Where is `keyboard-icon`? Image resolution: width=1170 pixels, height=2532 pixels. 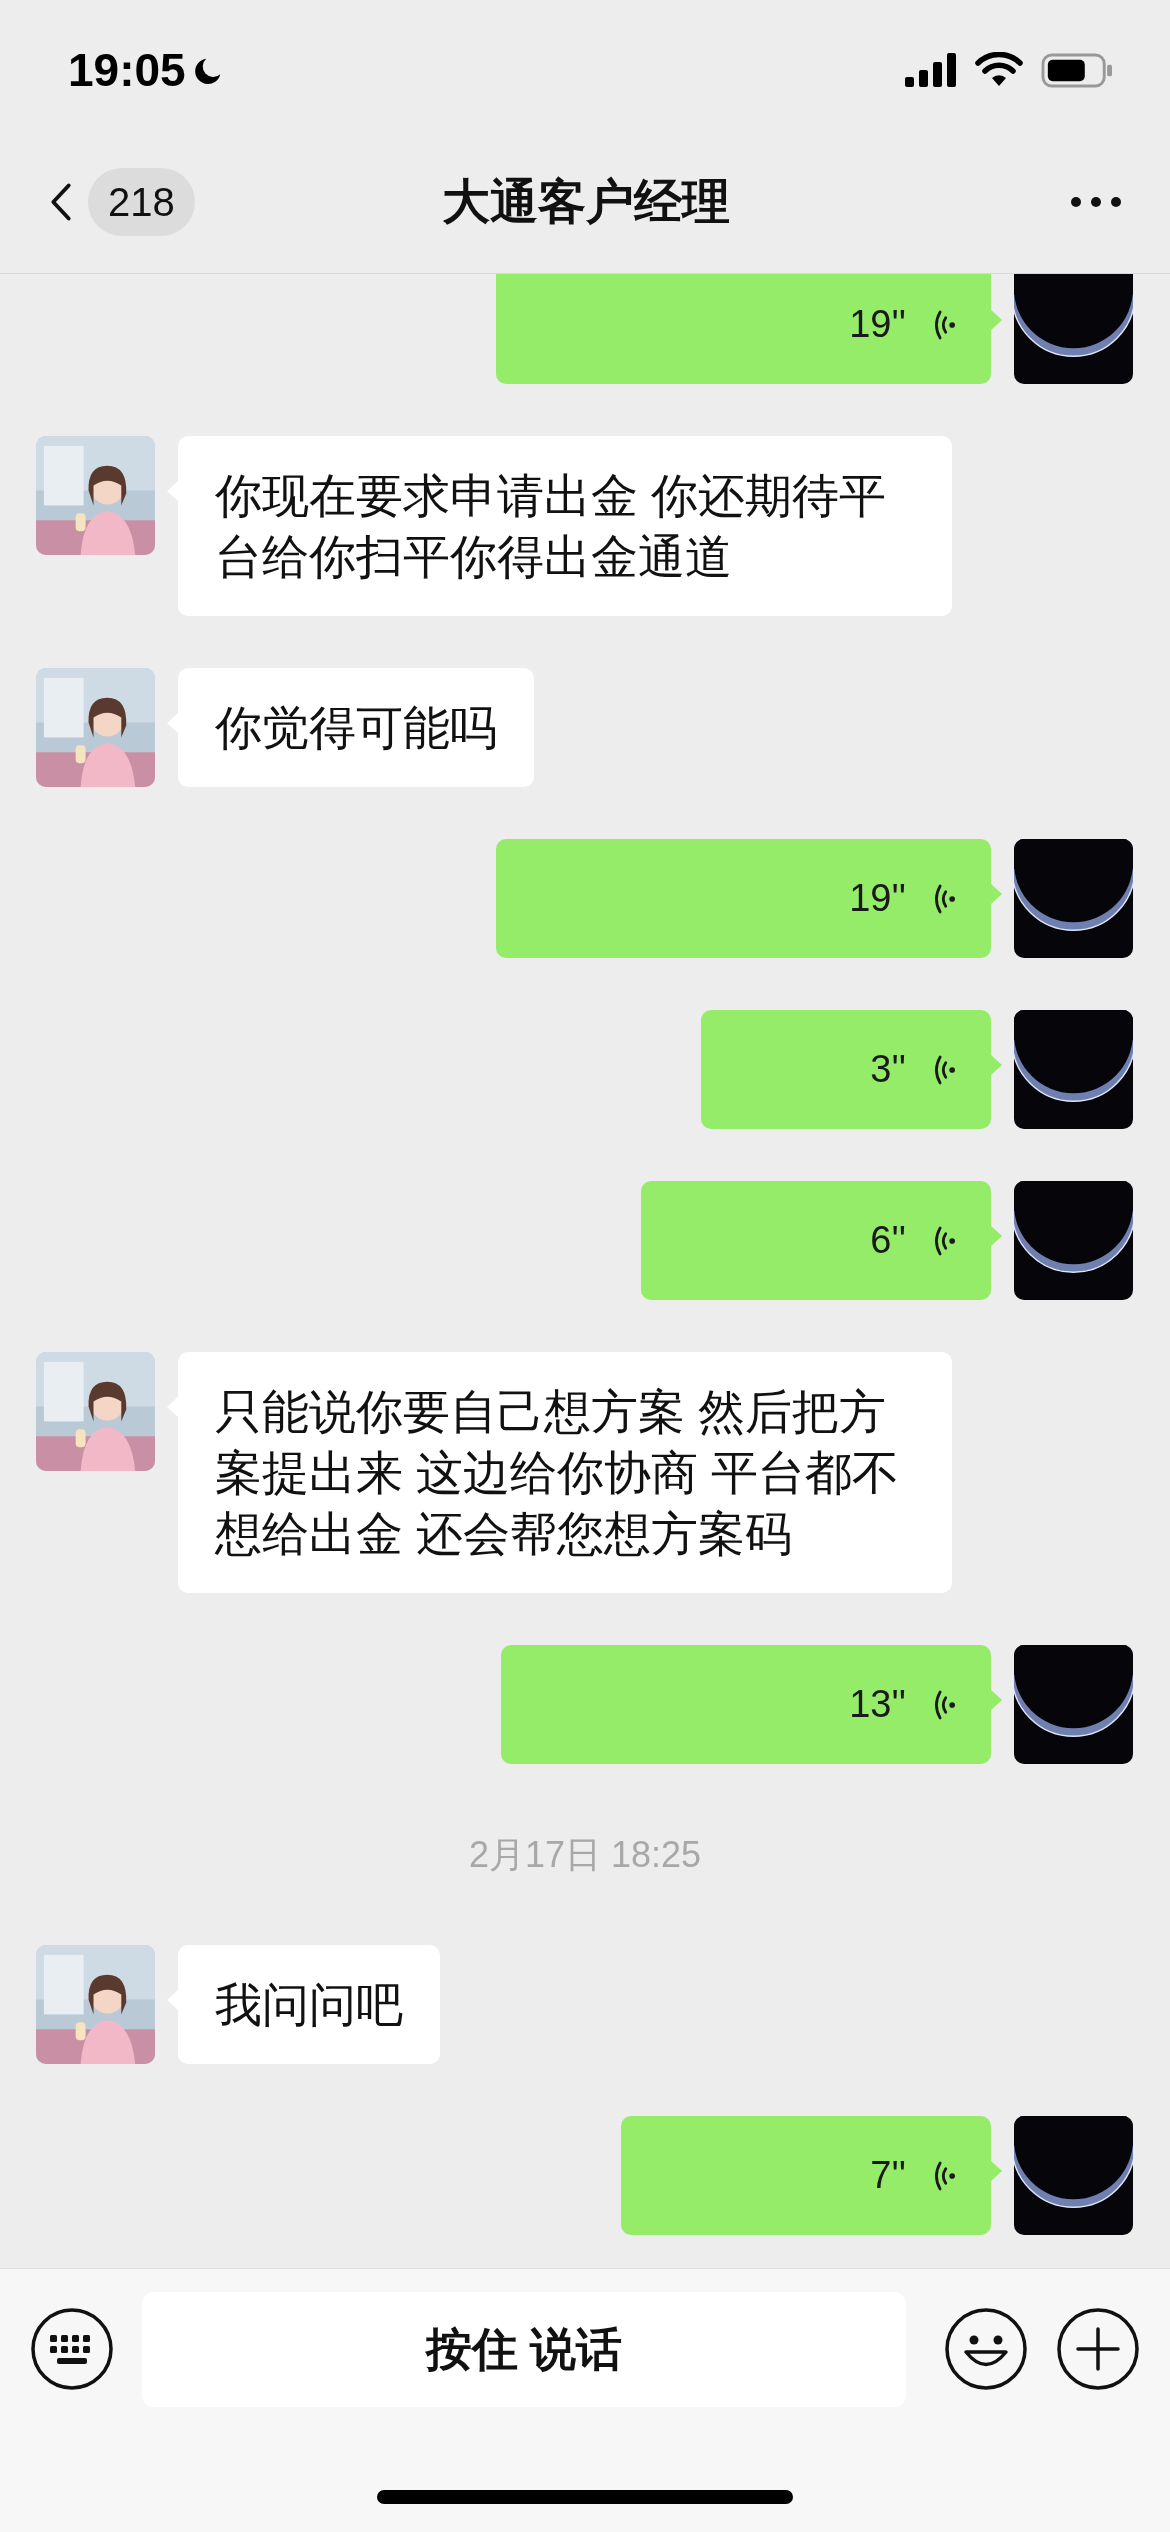
keyboard-icon is located at coordinates (72, 2349).